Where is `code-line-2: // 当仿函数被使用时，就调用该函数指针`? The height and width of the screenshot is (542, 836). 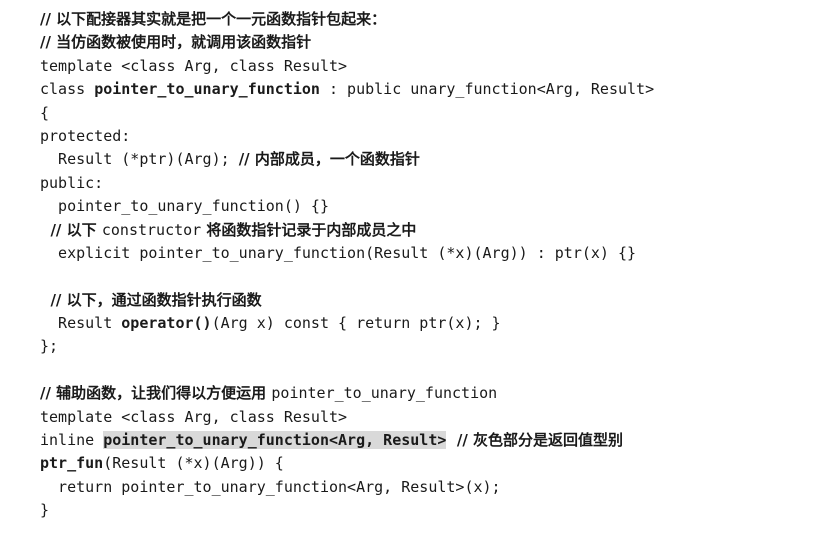 code-line-2: // 当仿函数被使用时，就调用该函数指针 is located at coordinates (428, 42).